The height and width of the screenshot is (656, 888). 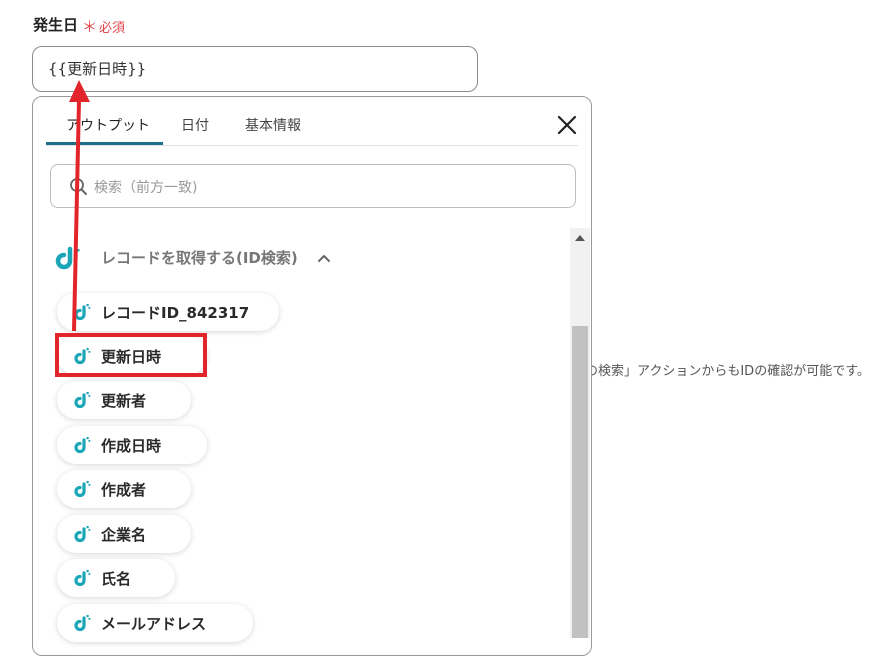 What do you see at coordinates (255, 69) in the screenshot?
I see `date-value-input: {{更新日時}}` at bounding box center [255, 69].